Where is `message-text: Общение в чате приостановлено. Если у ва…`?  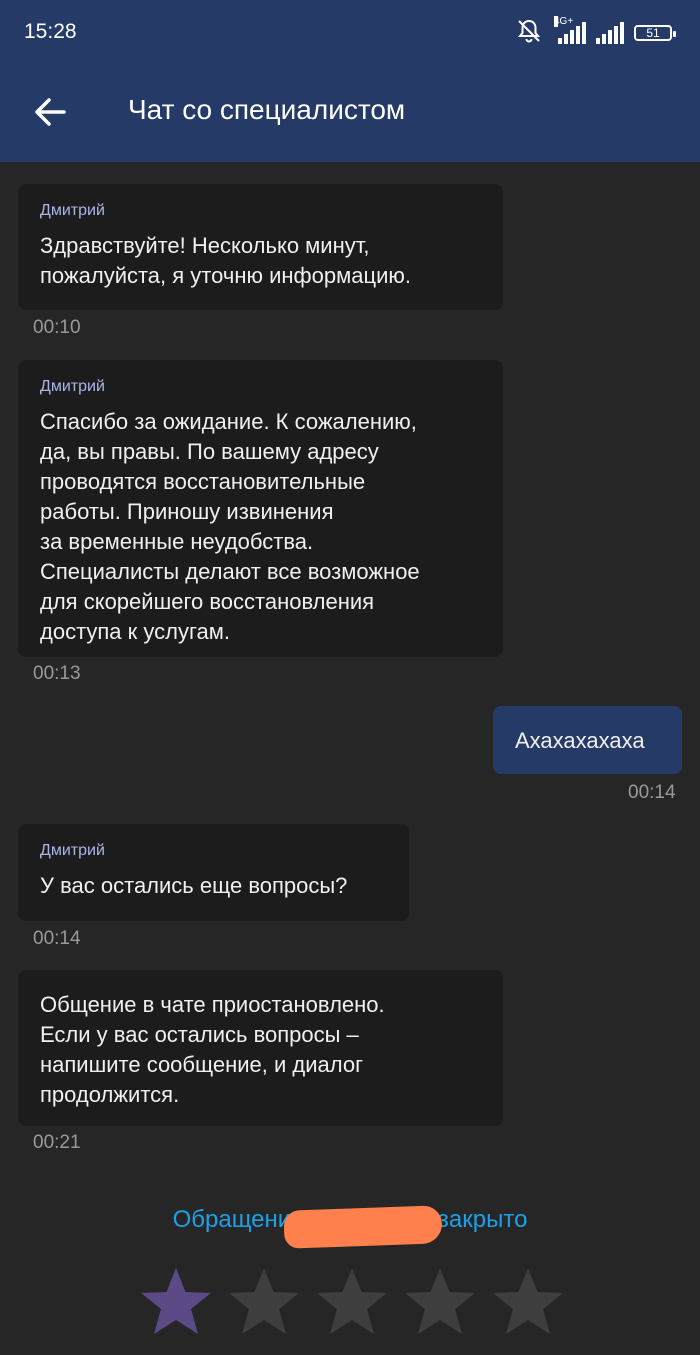
message-text: Общение в чате приостановлено. Если у ва… is located at coordinates (212, 1049).